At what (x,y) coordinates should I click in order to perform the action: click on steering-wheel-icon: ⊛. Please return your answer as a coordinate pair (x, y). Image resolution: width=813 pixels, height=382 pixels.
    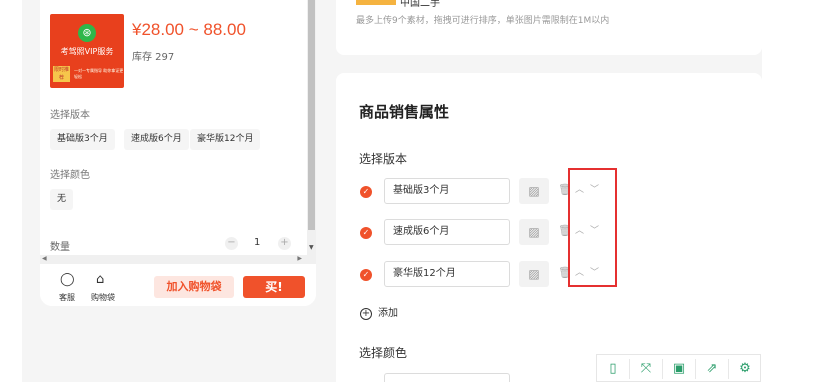
    Looking at the image, I should click on (87, 33).